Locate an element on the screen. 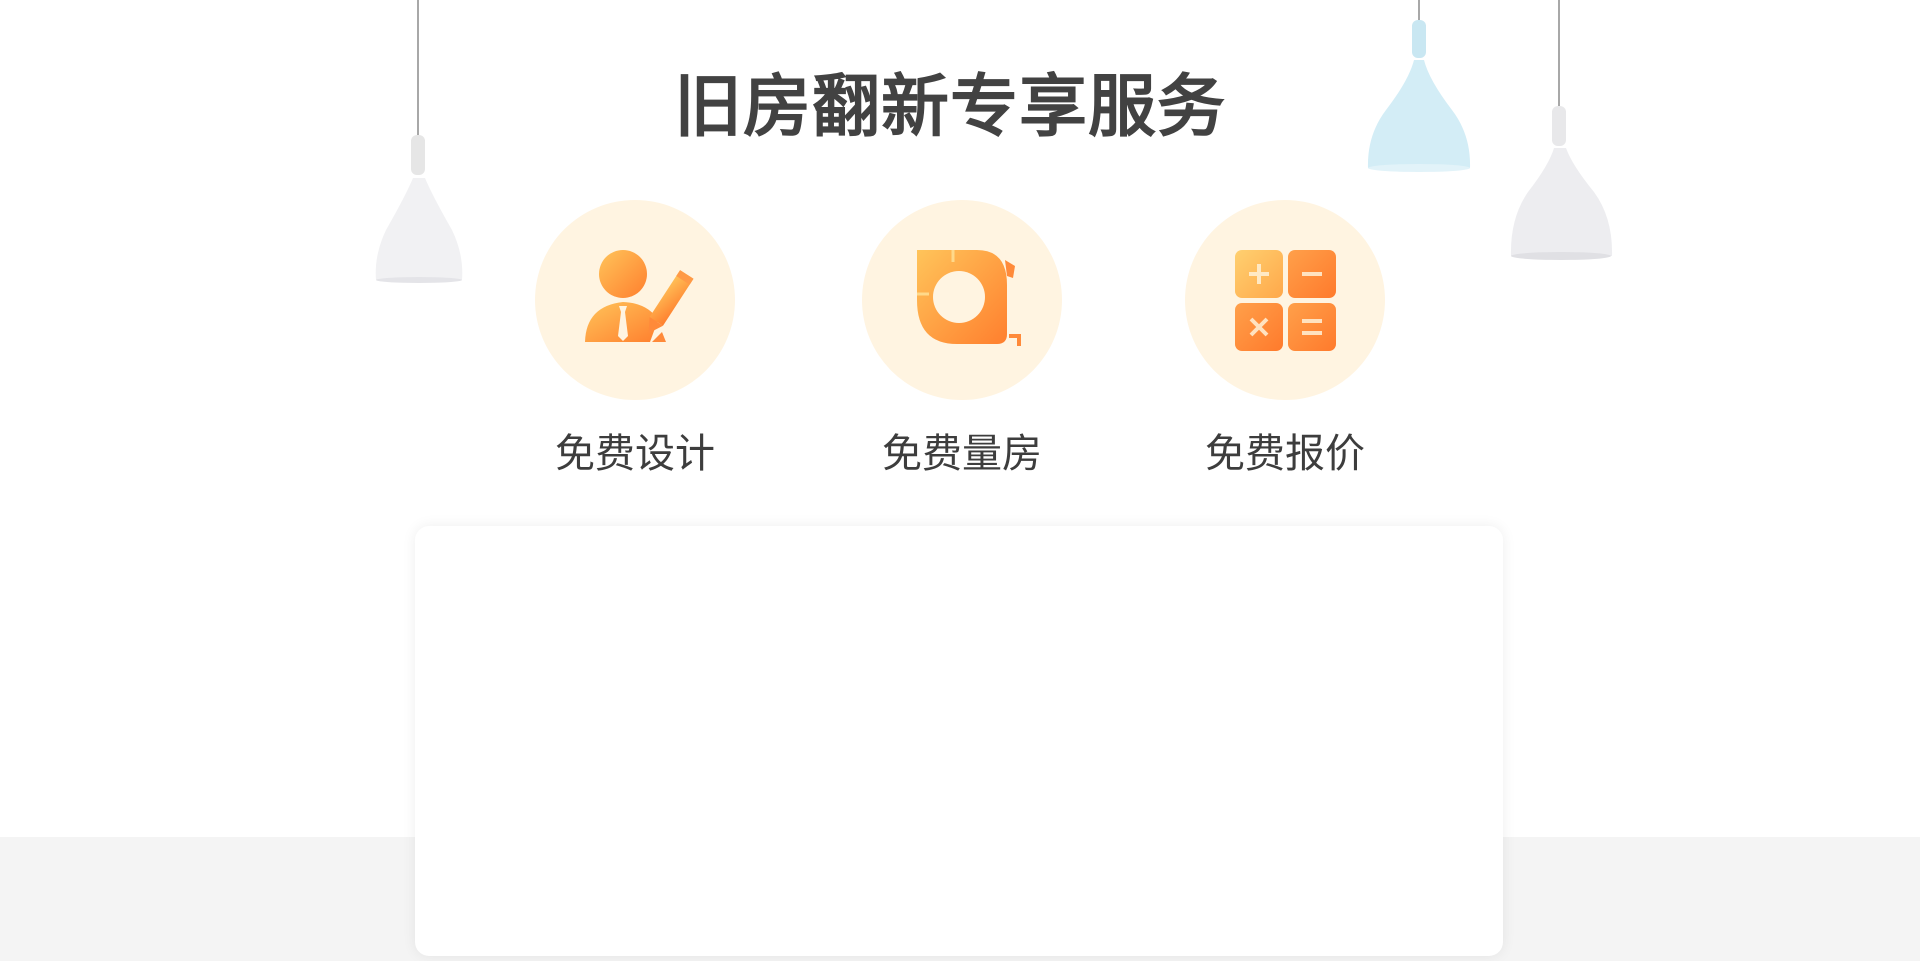 The image size is (1920, 961). service-free-measure: 免费量房 is located at coordinates (962, 339).